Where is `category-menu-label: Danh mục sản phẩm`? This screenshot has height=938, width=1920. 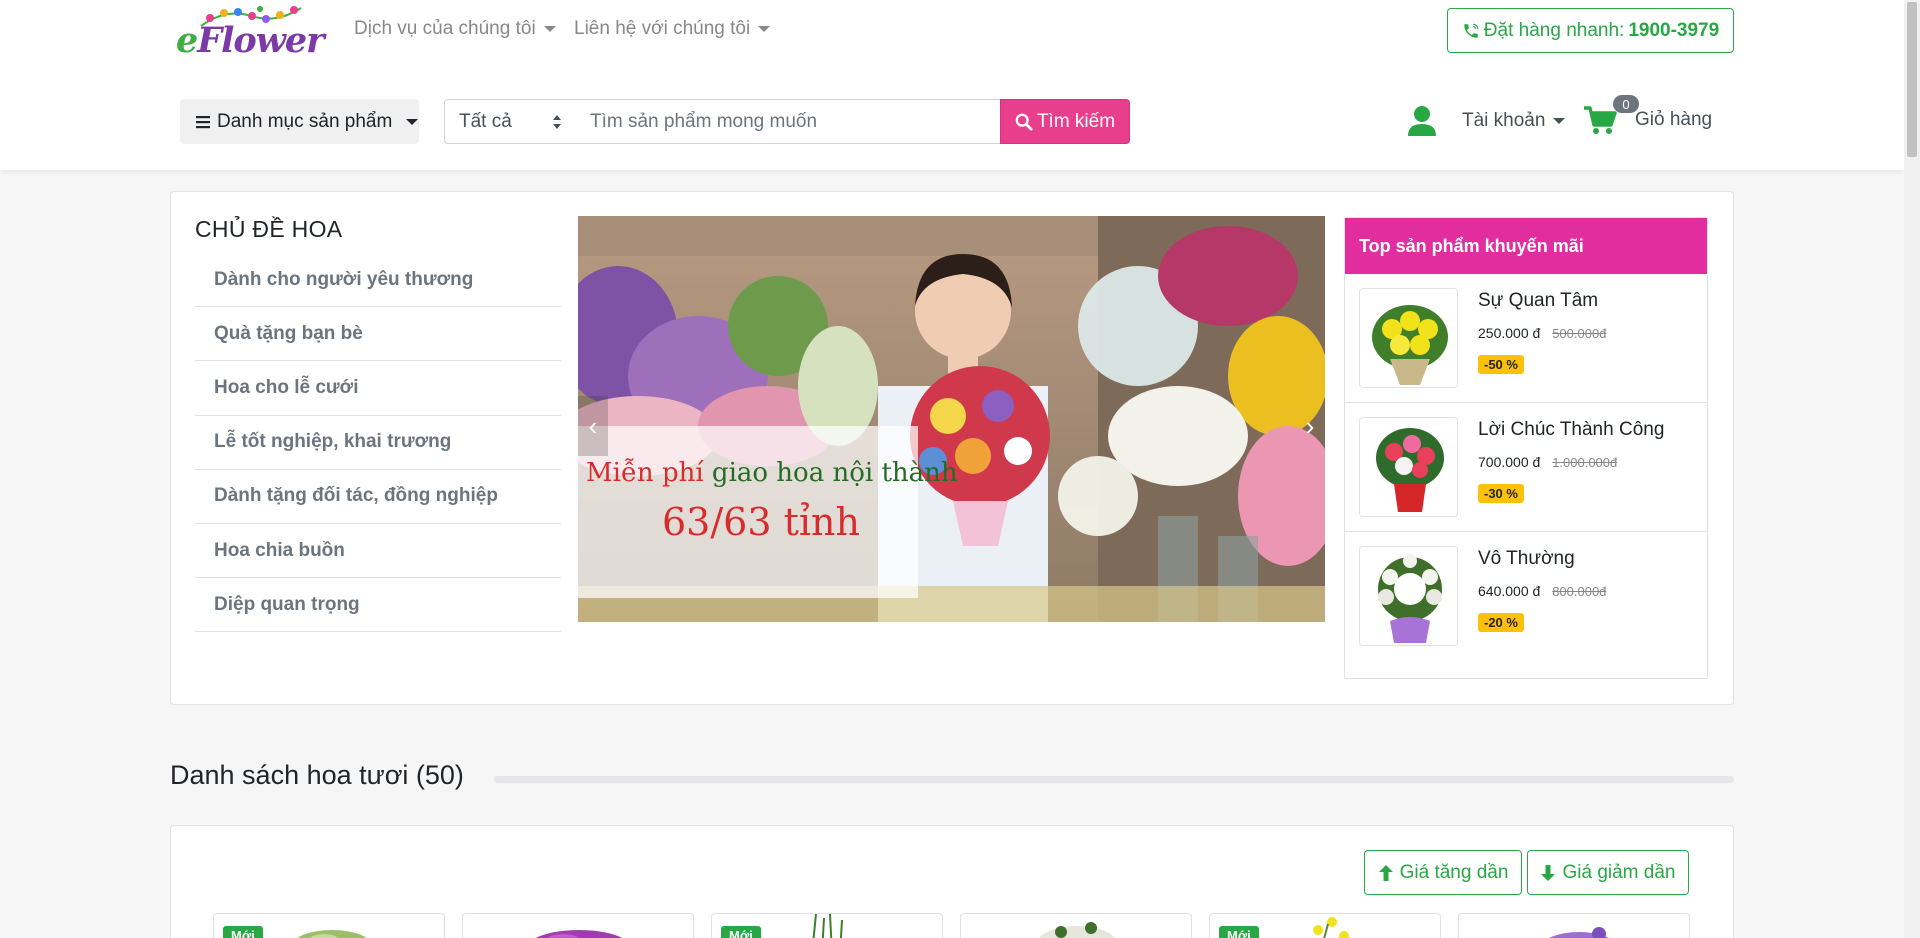 category-menu-label: Danh mục sản phẩm is located at coordinates (305, 121).